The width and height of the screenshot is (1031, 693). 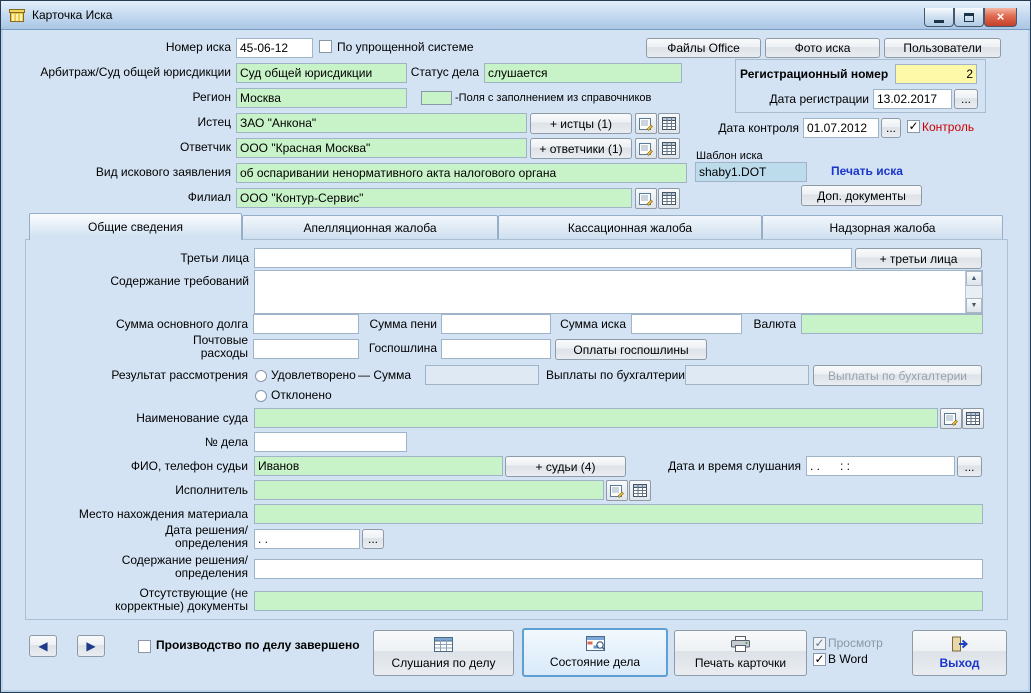 I want to click on judge-label: ФИО, телефон судьи, so click(x=189, y=466).